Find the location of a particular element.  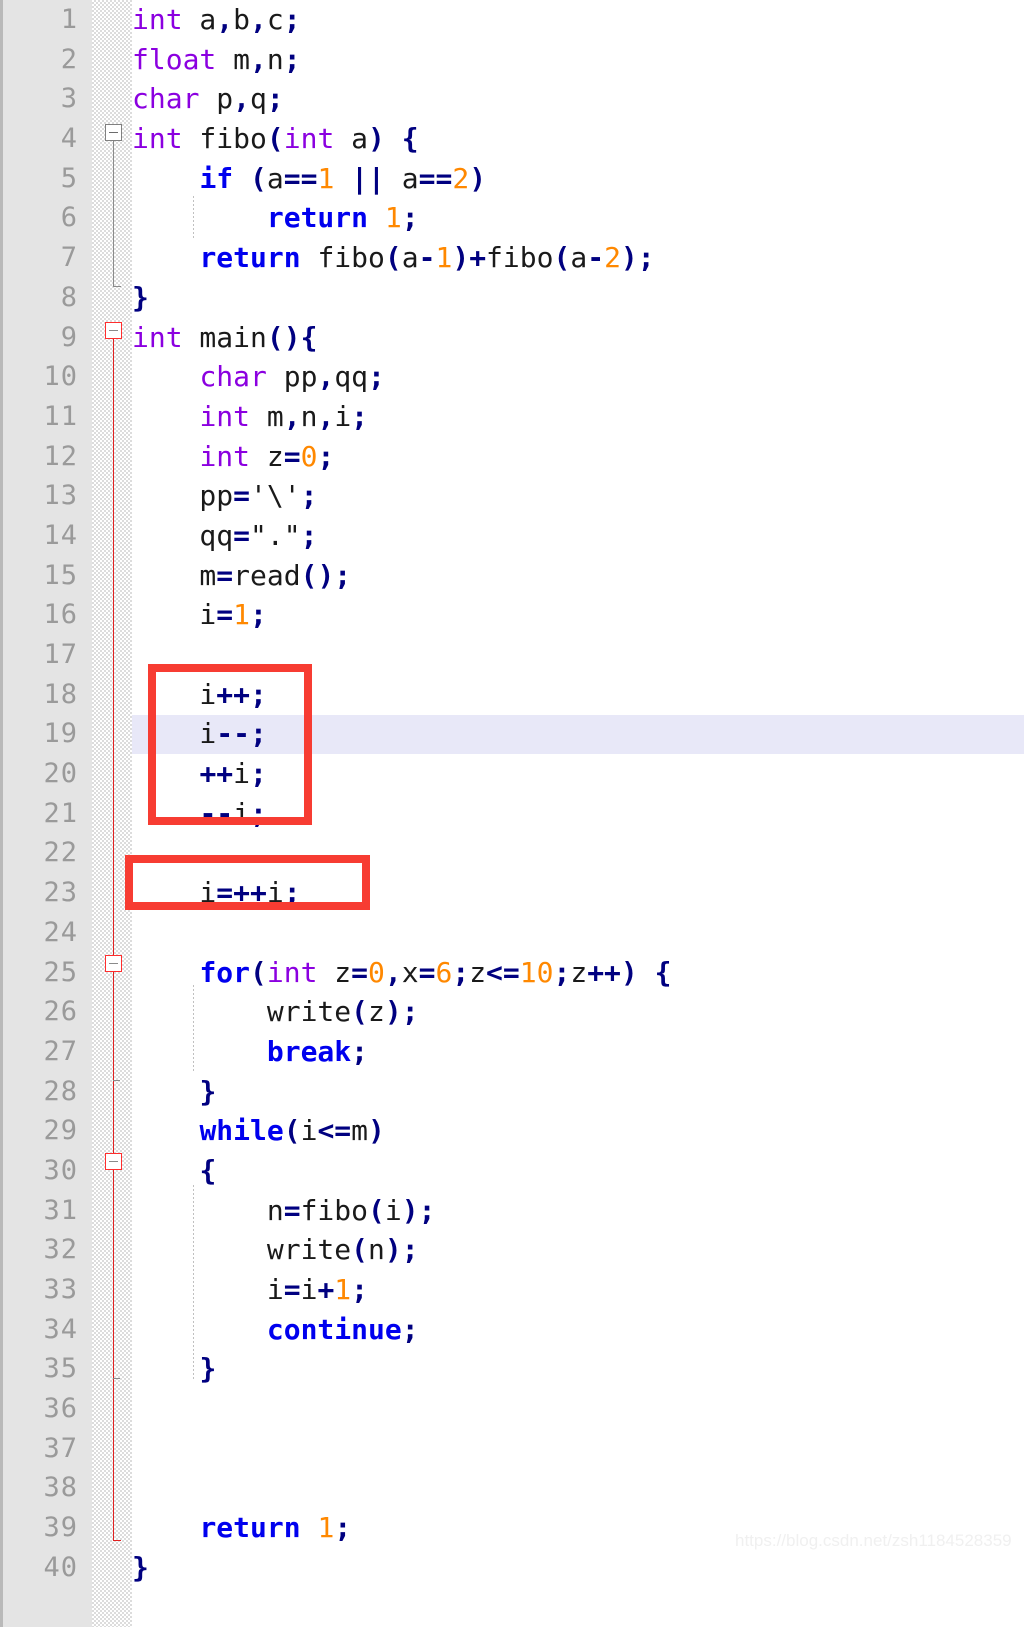

token-punctuation: ) is located at coordinates (376, 139).